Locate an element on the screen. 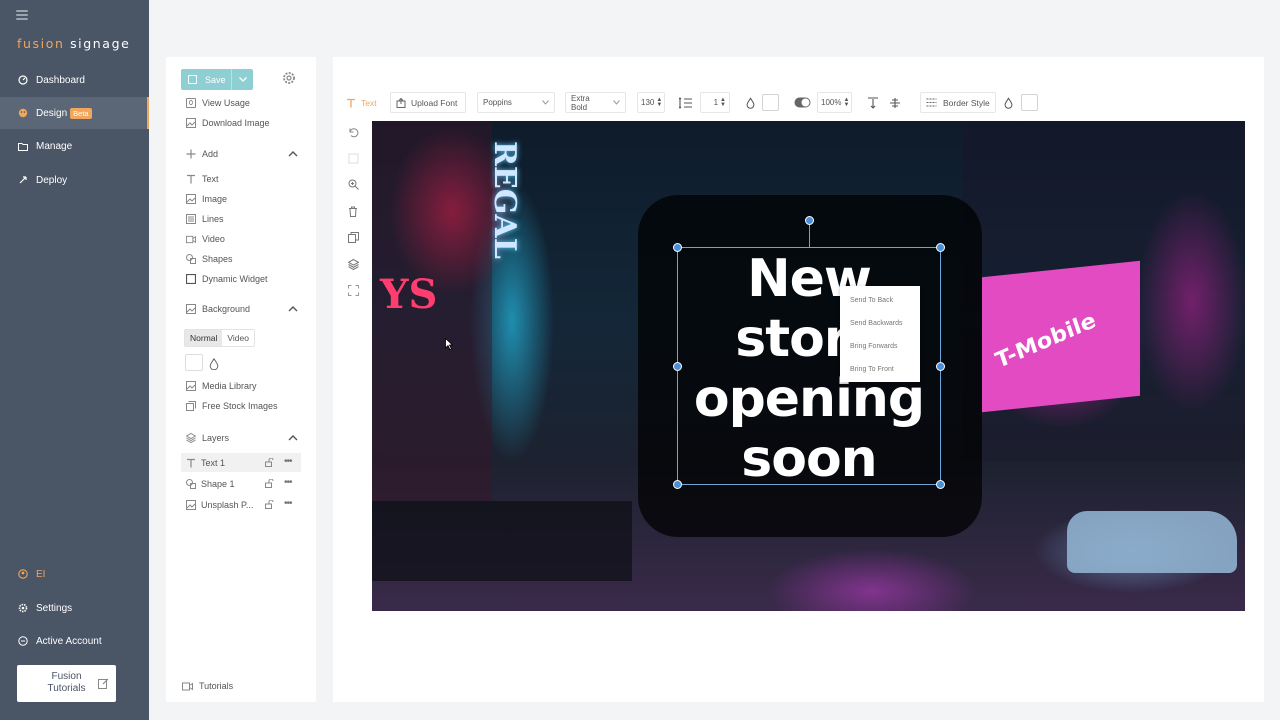 The image size is (1280, 720). resize-handle-bottom-left is located at coordinates (677, 484).